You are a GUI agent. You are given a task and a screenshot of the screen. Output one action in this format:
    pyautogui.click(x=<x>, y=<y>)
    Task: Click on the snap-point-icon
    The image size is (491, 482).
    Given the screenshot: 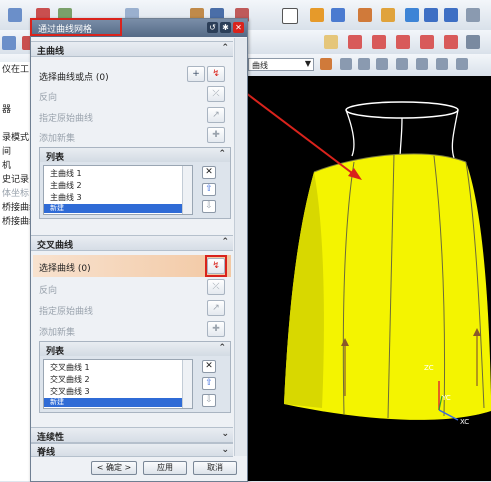 What is the action you would take?
    pyautogui.click(x=326, y=64)
    